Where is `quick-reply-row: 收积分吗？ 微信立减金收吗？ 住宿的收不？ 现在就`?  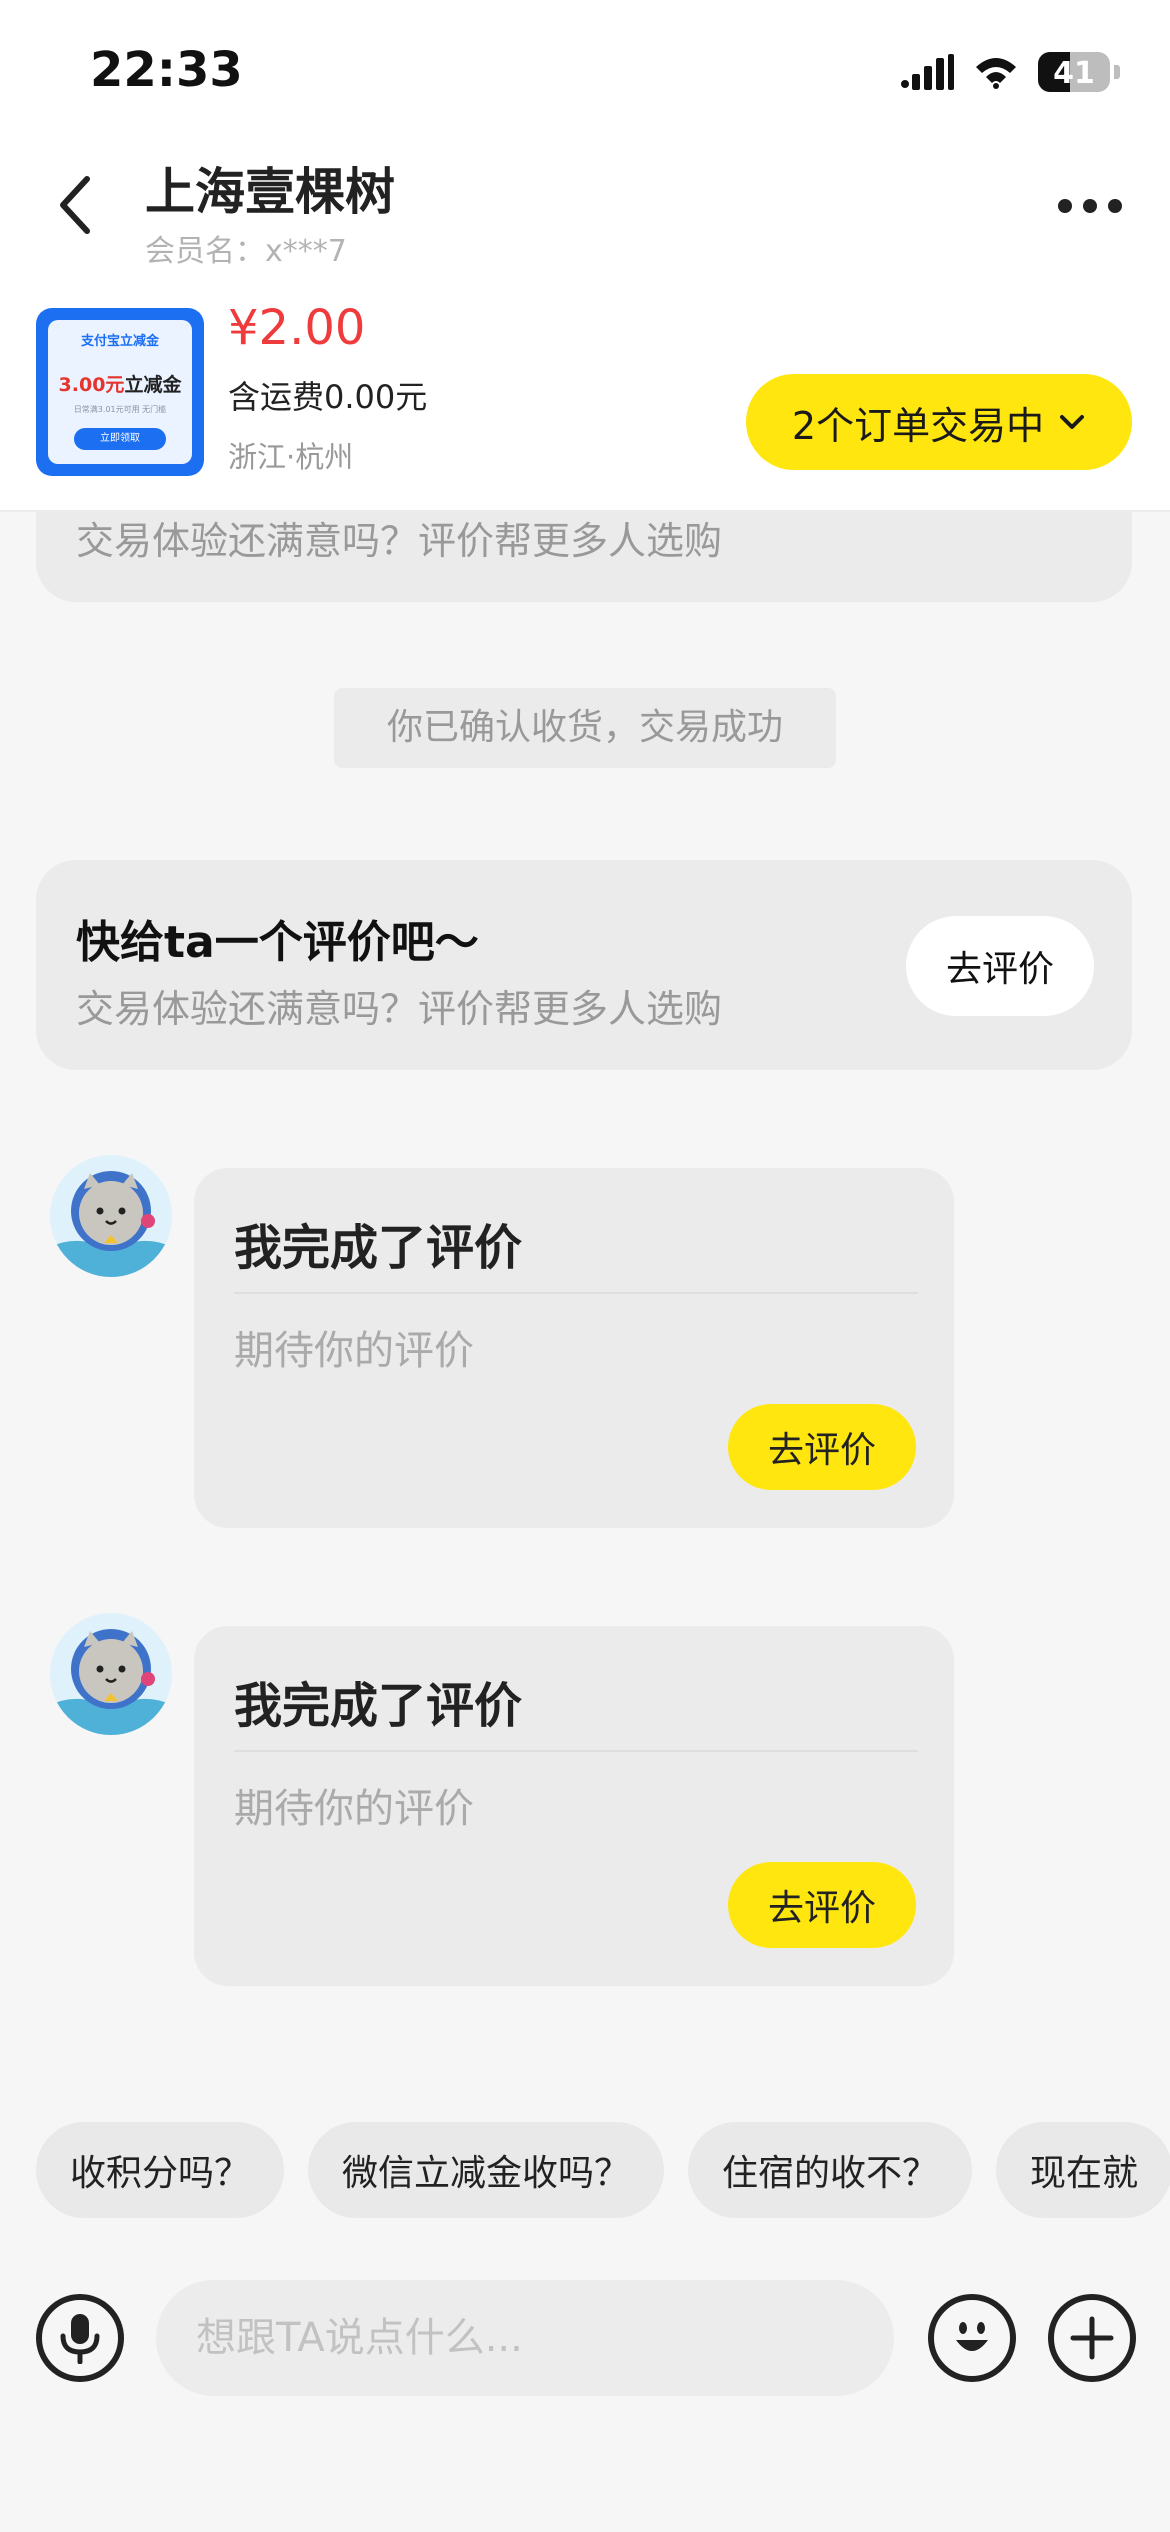
quick-reply-row: 收积分吗？ 微信立减金收吗？ 住宿的收不？ 现在就 is located at coordinates (603, 2170).